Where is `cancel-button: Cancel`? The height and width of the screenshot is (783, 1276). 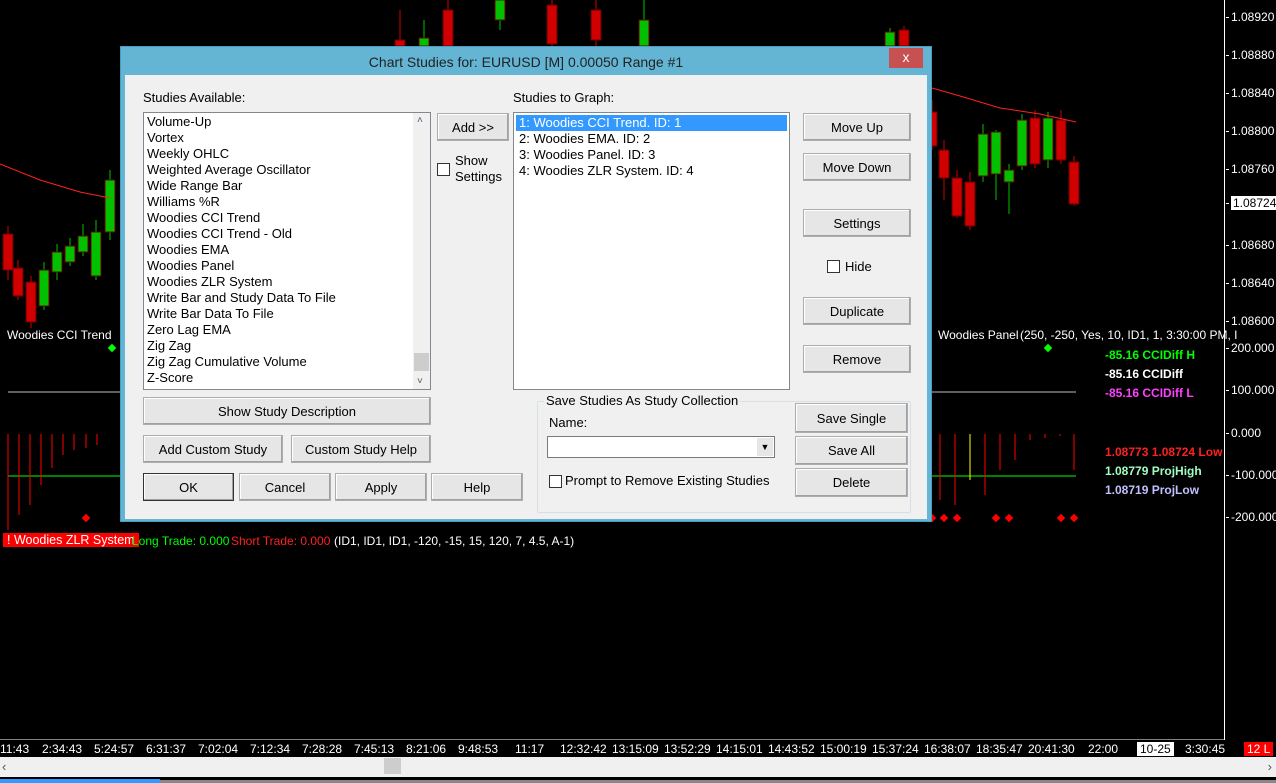
cancel-button: Cancel is located at coordinates (285, 487).